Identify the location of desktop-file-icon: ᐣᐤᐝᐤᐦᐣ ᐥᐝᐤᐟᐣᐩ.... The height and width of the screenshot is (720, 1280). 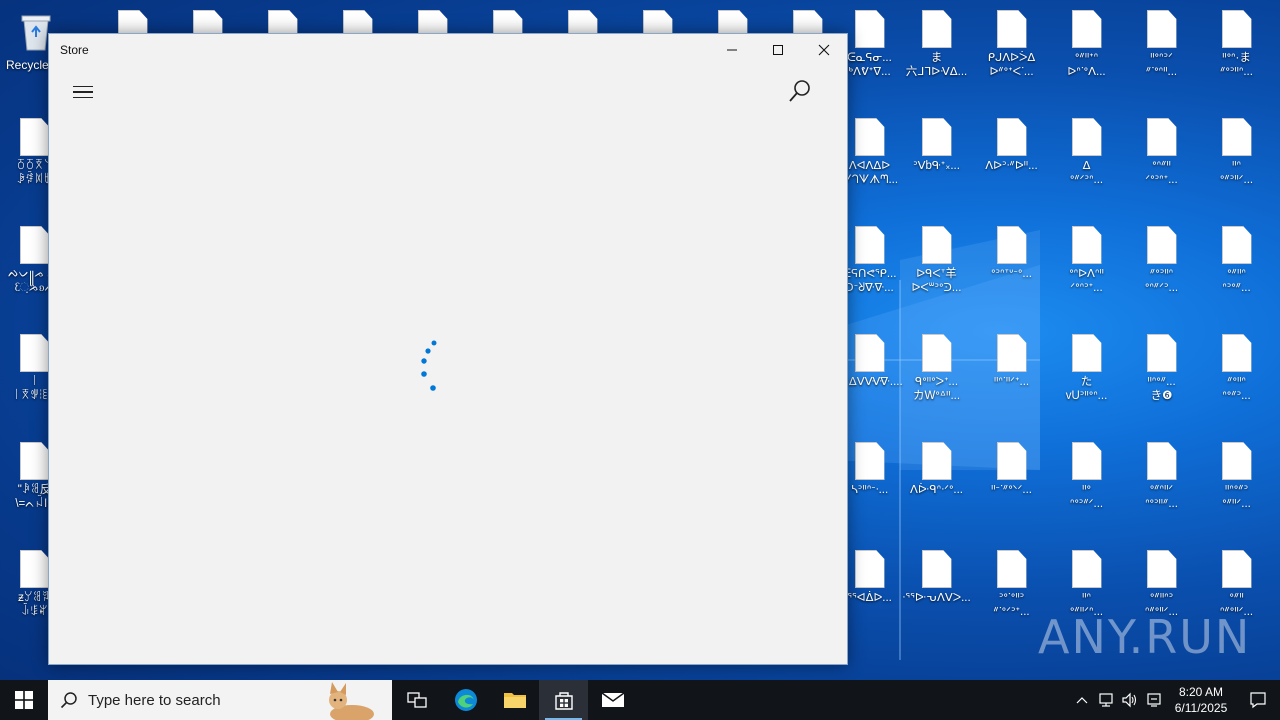
(1011, 584).